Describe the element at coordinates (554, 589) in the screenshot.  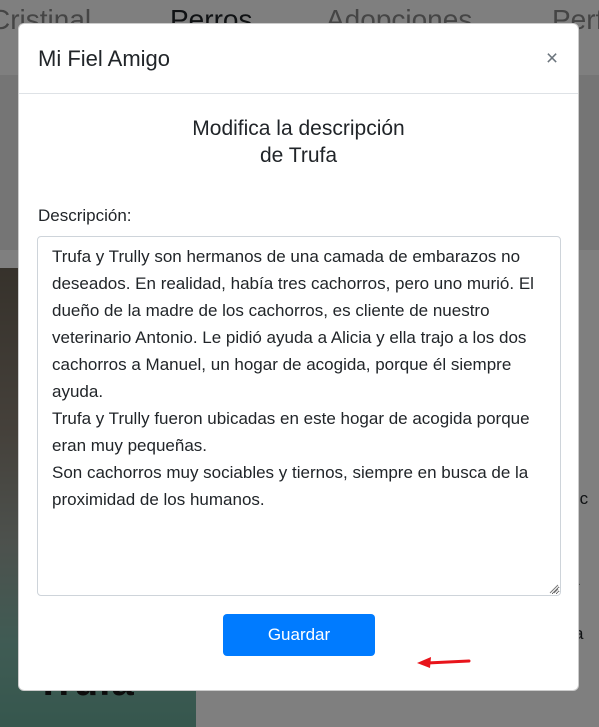
I see `resize-grip-icon` at that location.